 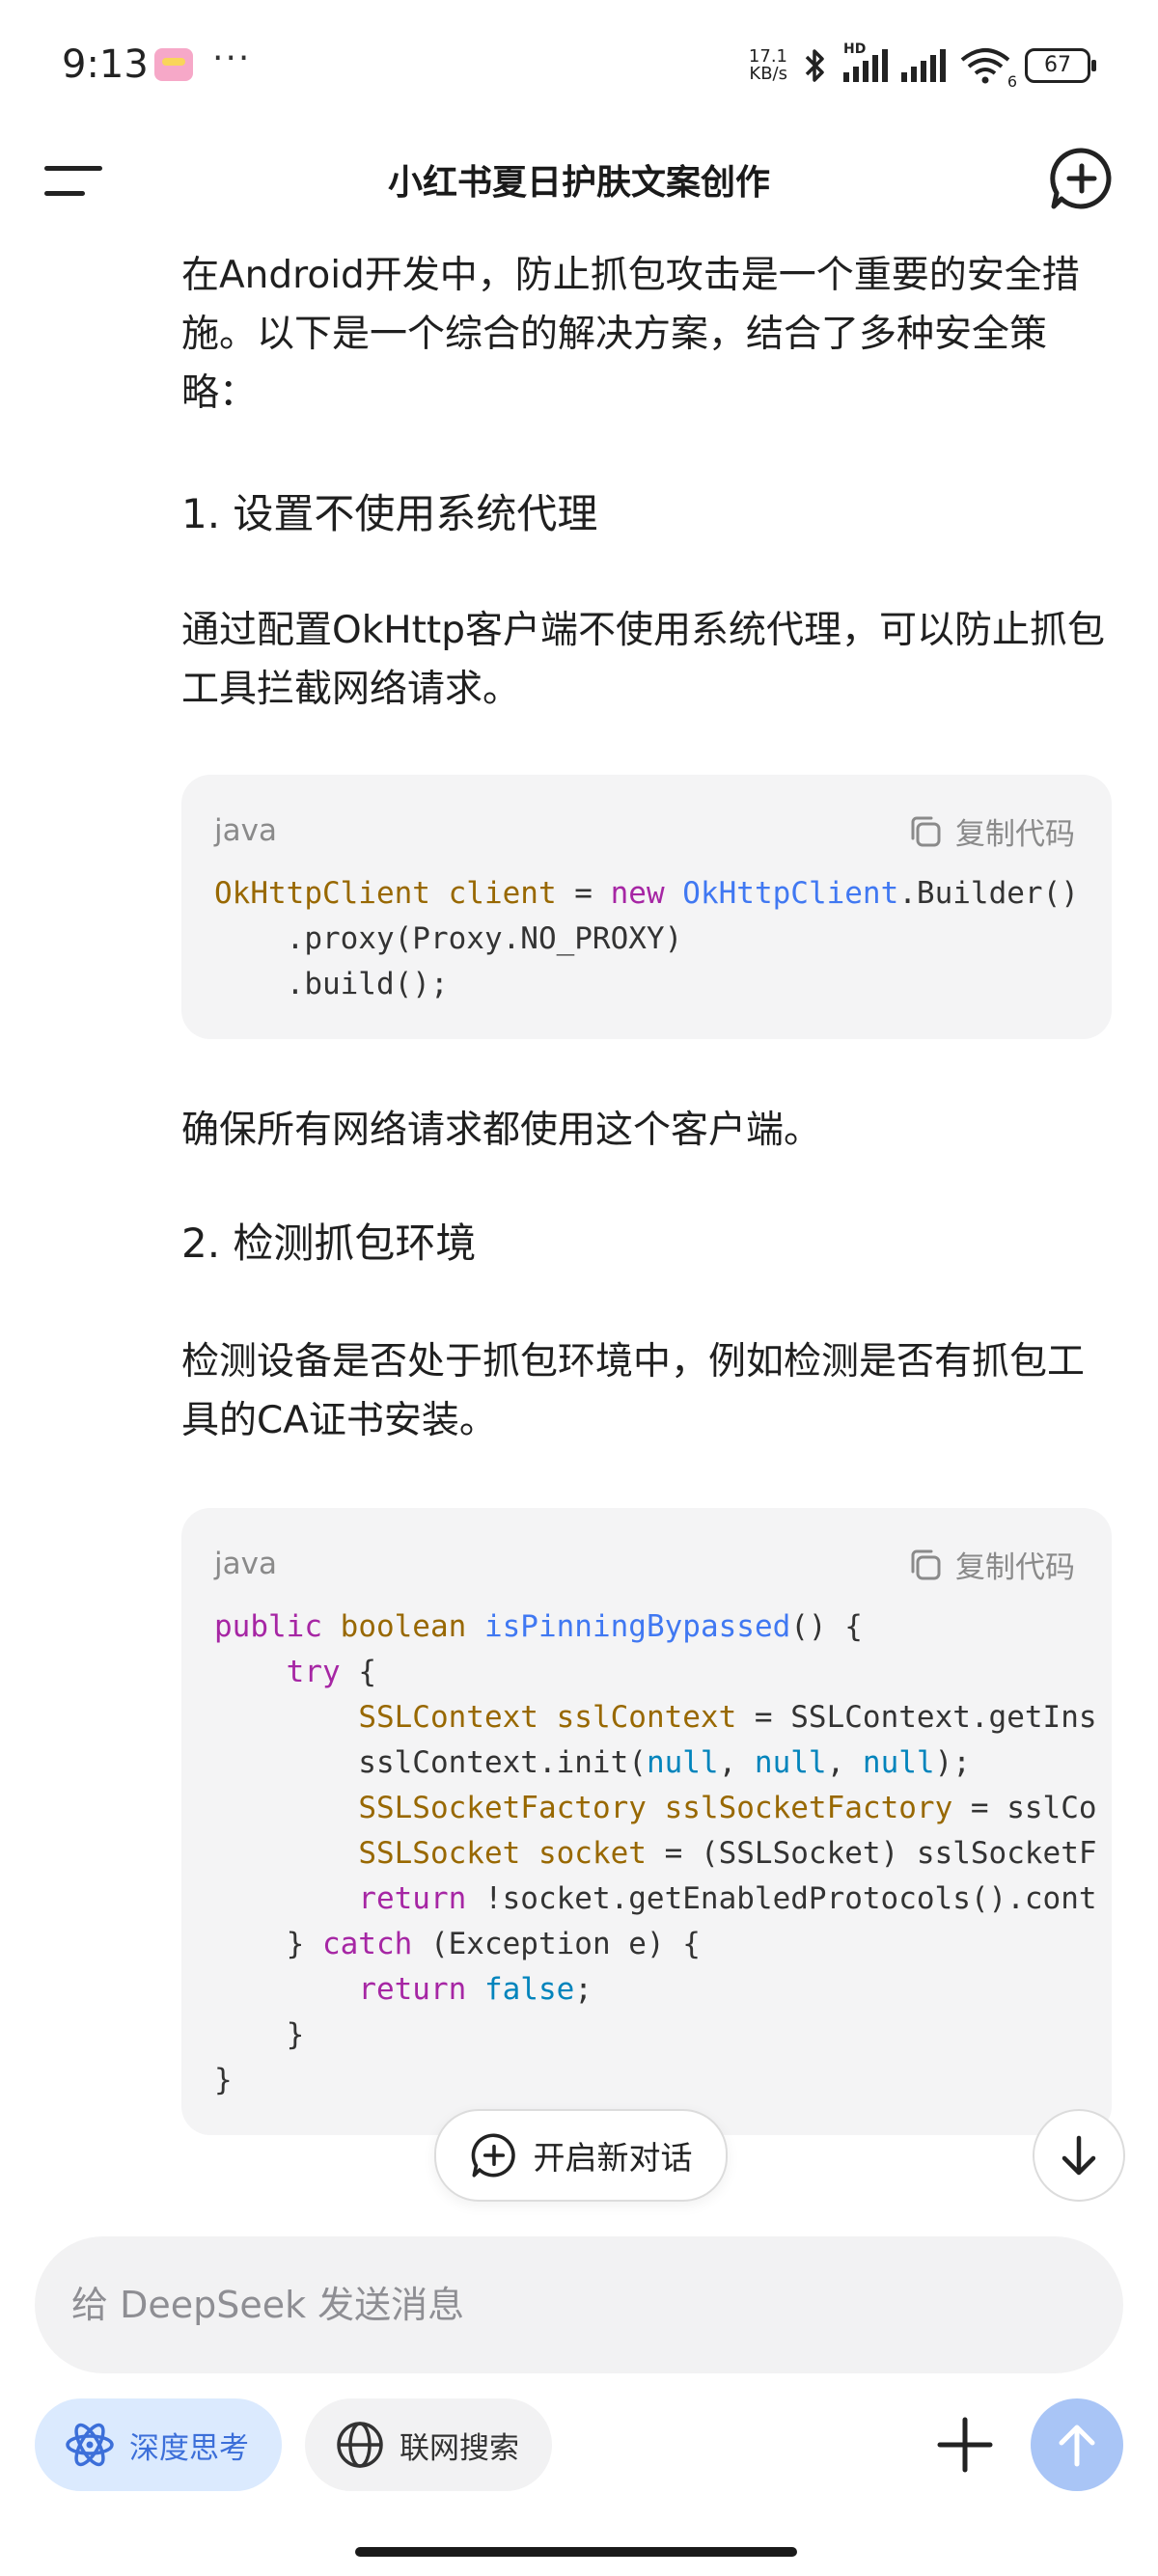 What do you see at coordinates (663, 2035) in the screenshot?
I see `code-line: }` at bounding box center [663, 2035].